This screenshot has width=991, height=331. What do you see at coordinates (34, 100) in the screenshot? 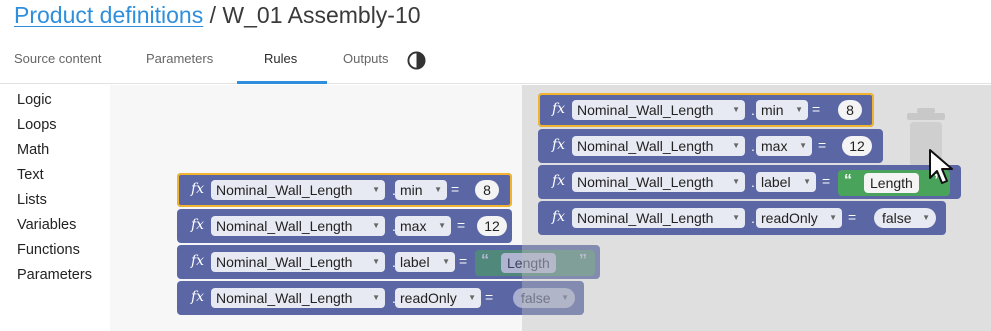
I see `toolbox-category-logic: Logic` at bounding box center [34, 100].